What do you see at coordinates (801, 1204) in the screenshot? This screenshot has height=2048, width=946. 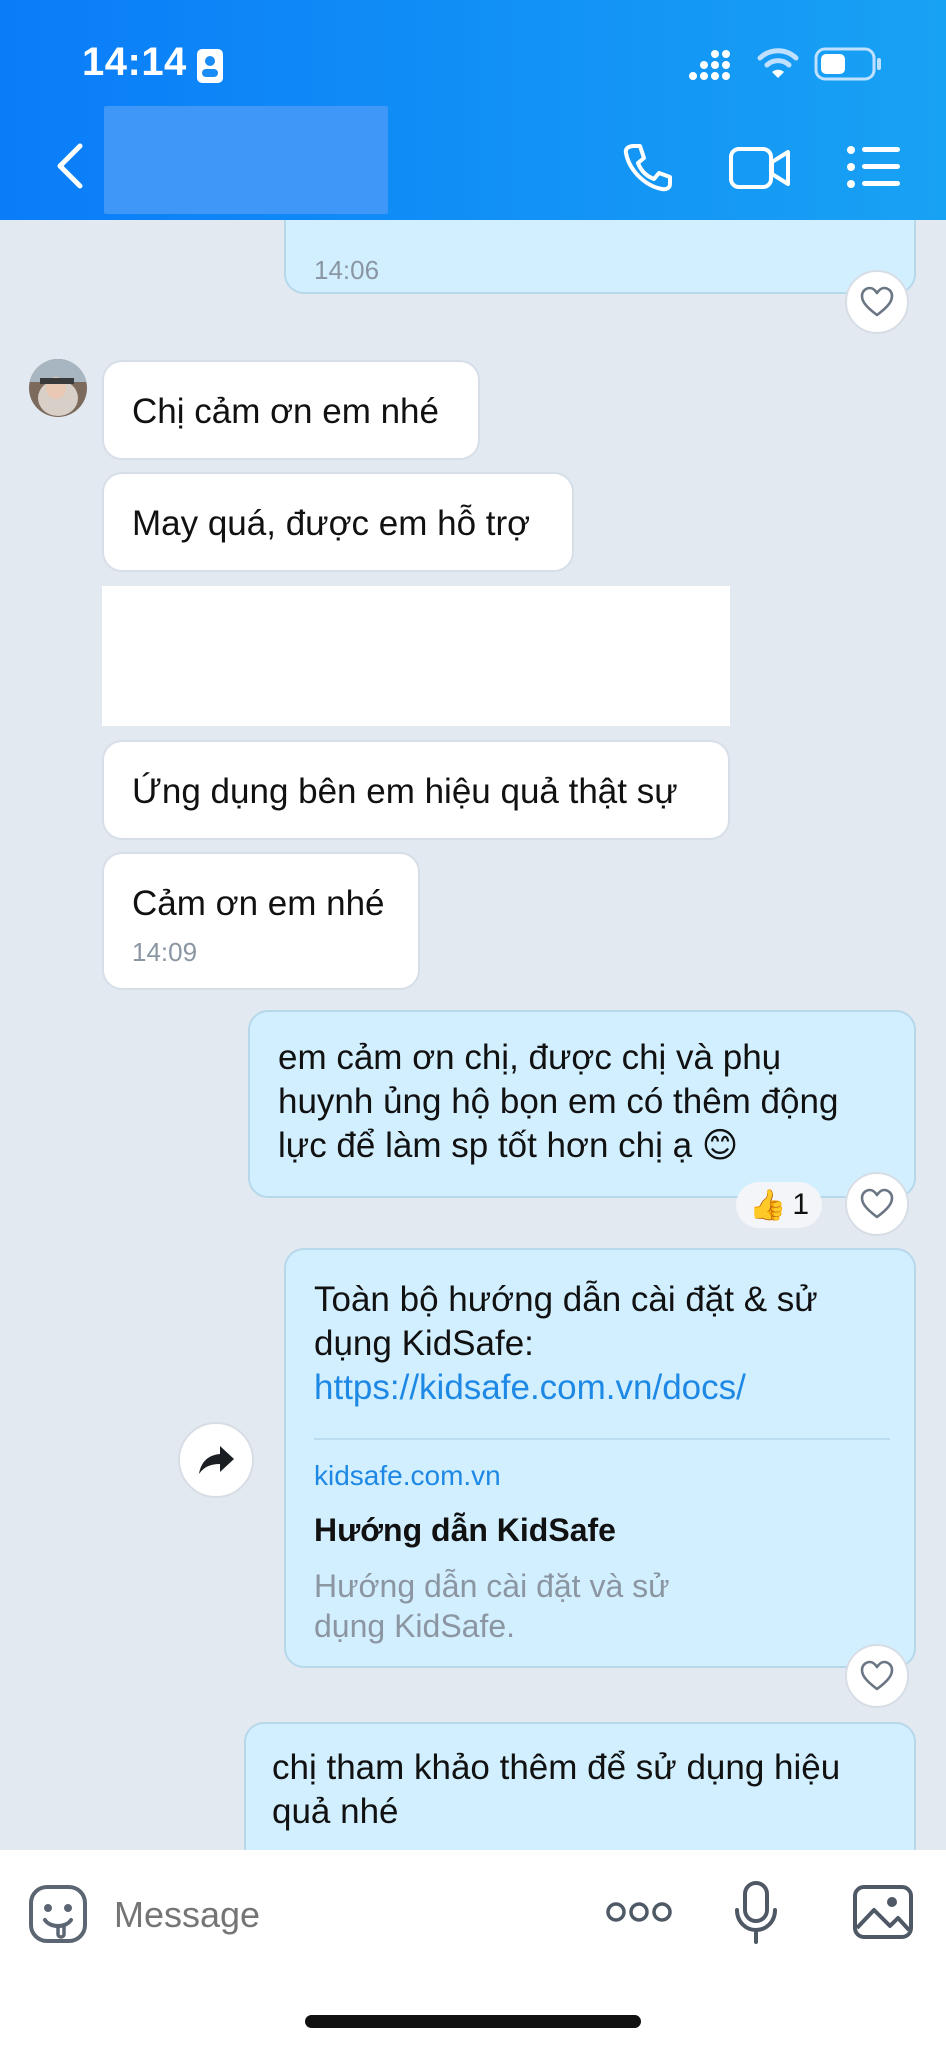 I see `reaction-count: 1` at bounding box center [801, 1204].